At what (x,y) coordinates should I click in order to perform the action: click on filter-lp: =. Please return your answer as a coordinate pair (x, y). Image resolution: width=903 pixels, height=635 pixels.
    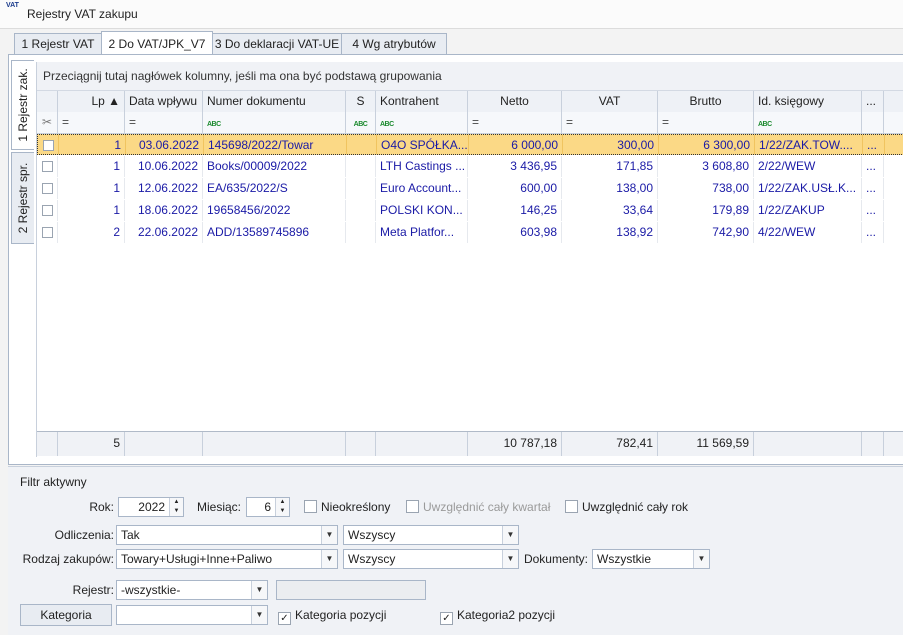
    Looking at the image, I should click on (91, 122).